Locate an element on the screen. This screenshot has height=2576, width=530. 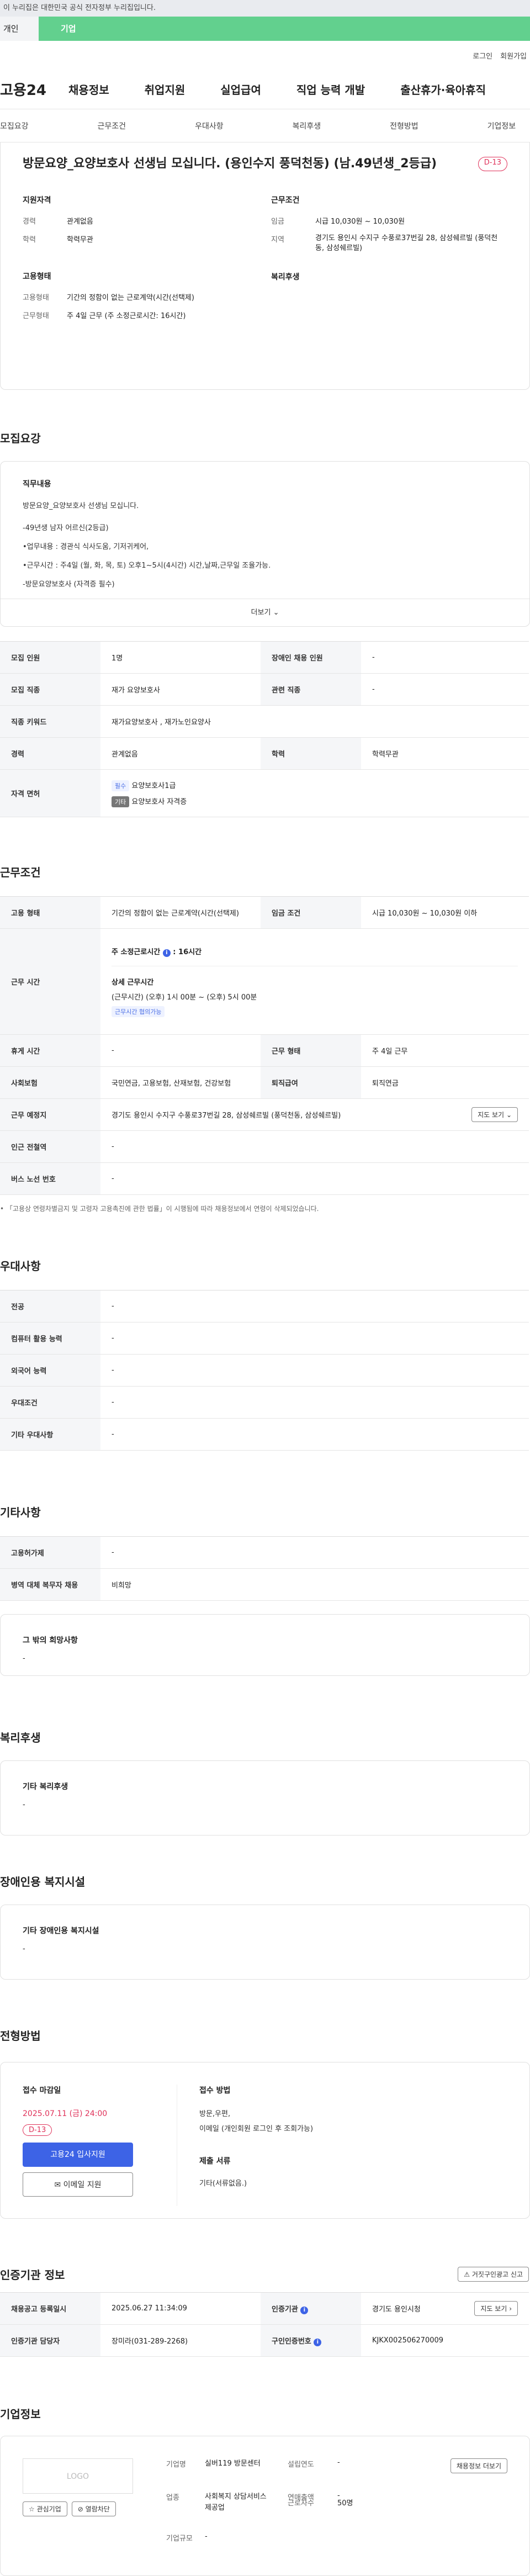
row-label: 근무 형태 is located at coordinates (311, 1050).